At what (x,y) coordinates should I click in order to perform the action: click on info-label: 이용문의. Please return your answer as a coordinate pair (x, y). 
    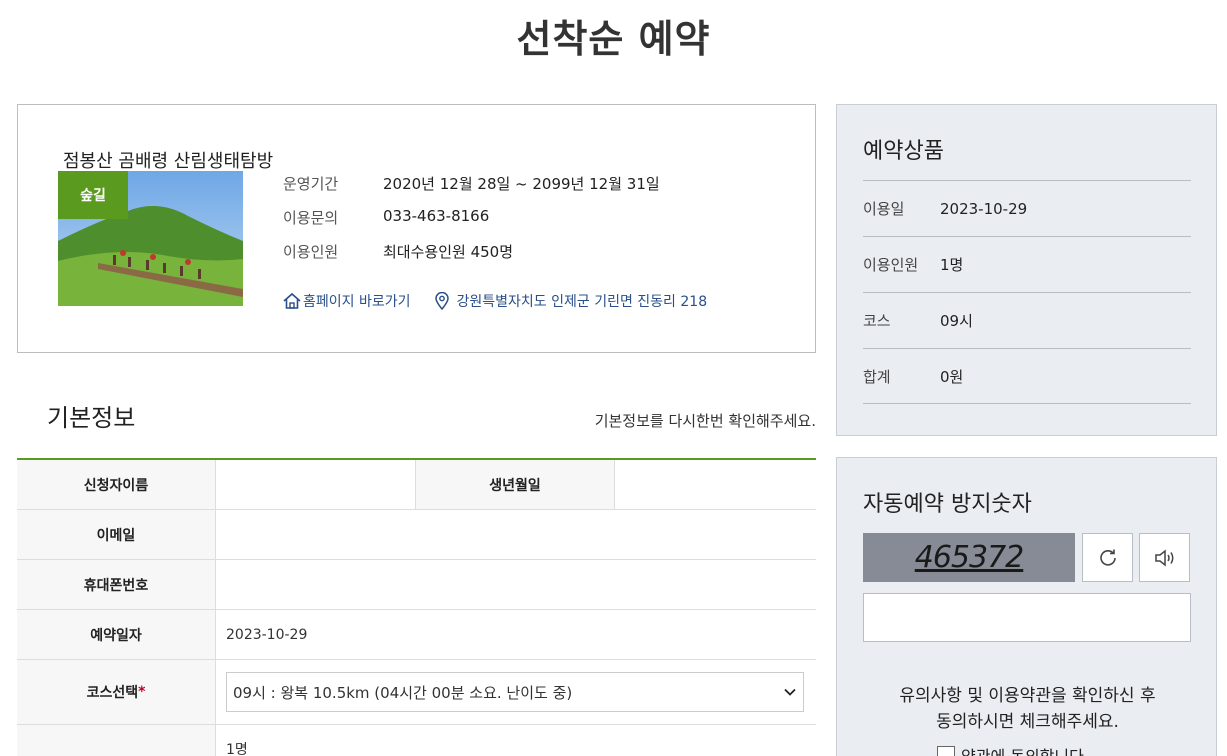
    Looking at the image, I should click on (311, 218).